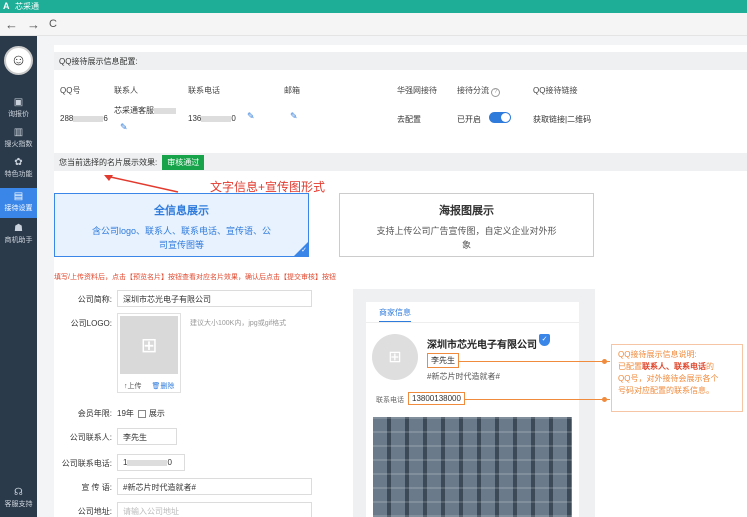  What do you see at coordinates (11, 24) in the screenshot?
I see `back-icon: ←` at bounding box center [11, 24].